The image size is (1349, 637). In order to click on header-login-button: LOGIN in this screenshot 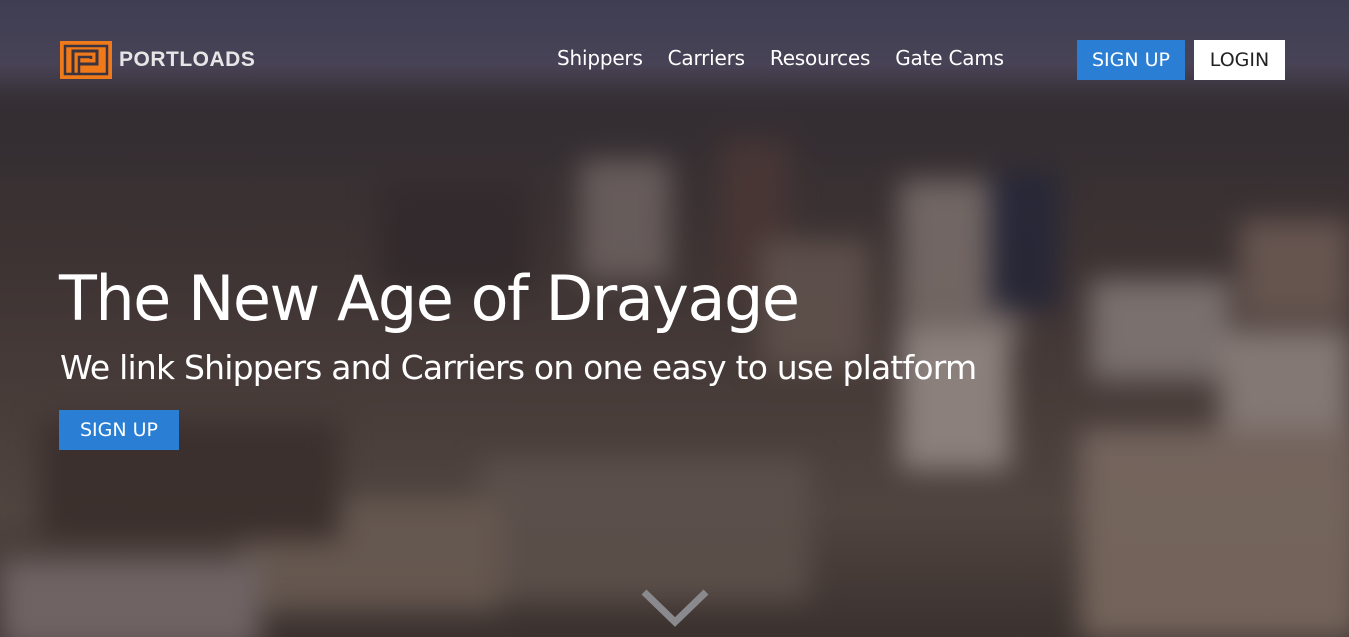, I will do `click(1239, 60)`.